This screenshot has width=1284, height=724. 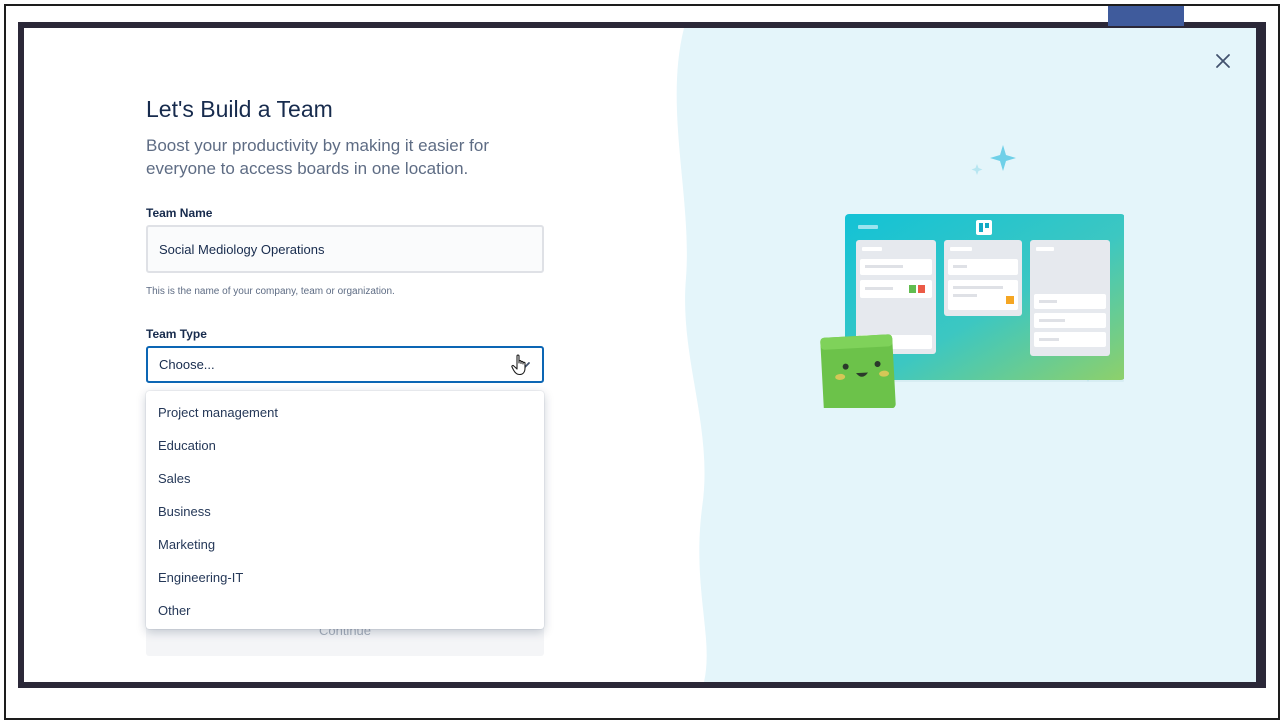 I want to click on option-engineering-it: Engineering-IT, so click(x=345, y=577).